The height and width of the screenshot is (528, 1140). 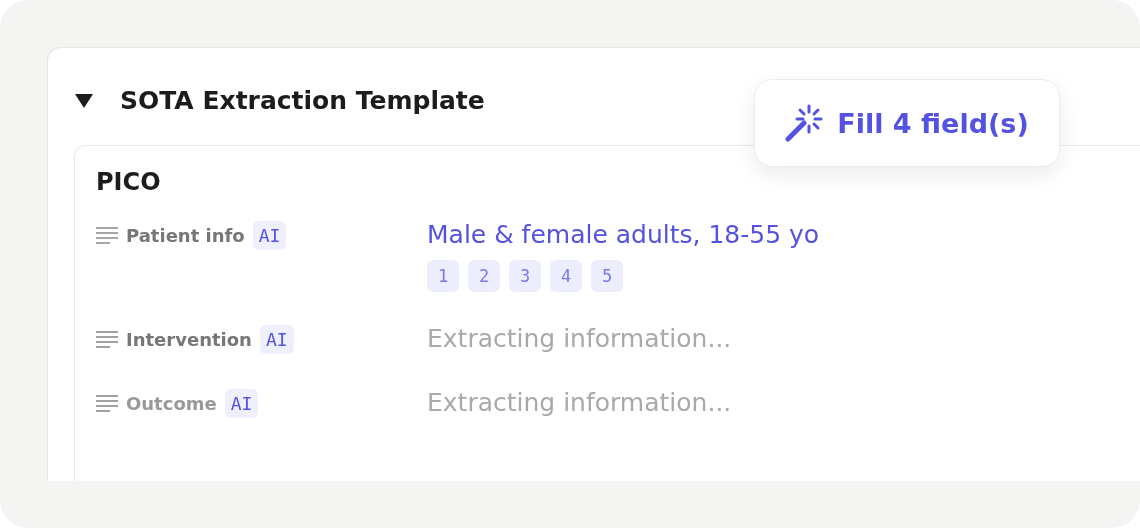 I want to click on field-label: Intervention, so click(x=189, y=339).